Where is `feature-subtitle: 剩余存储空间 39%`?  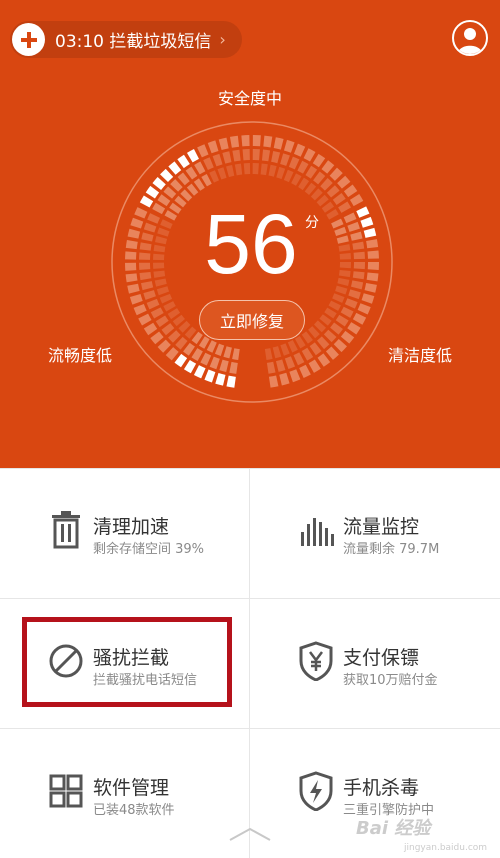 feature-subtitle: 剩余存储空间 39% is located at coordinates (149, 549).